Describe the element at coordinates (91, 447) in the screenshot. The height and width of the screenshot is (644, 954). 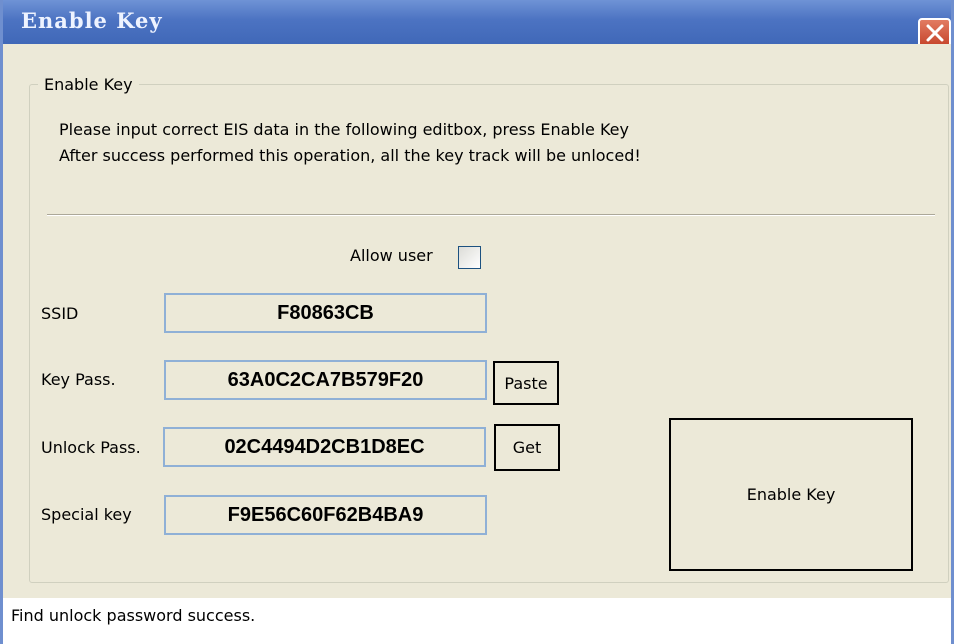
I see `unlock-pass-label: Unlock Pass.` at that location.